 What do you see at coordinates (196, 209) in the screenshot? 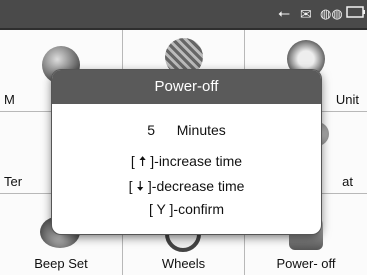
I see `confirm-text: ]-confirm` at bounding box center [196, 209].